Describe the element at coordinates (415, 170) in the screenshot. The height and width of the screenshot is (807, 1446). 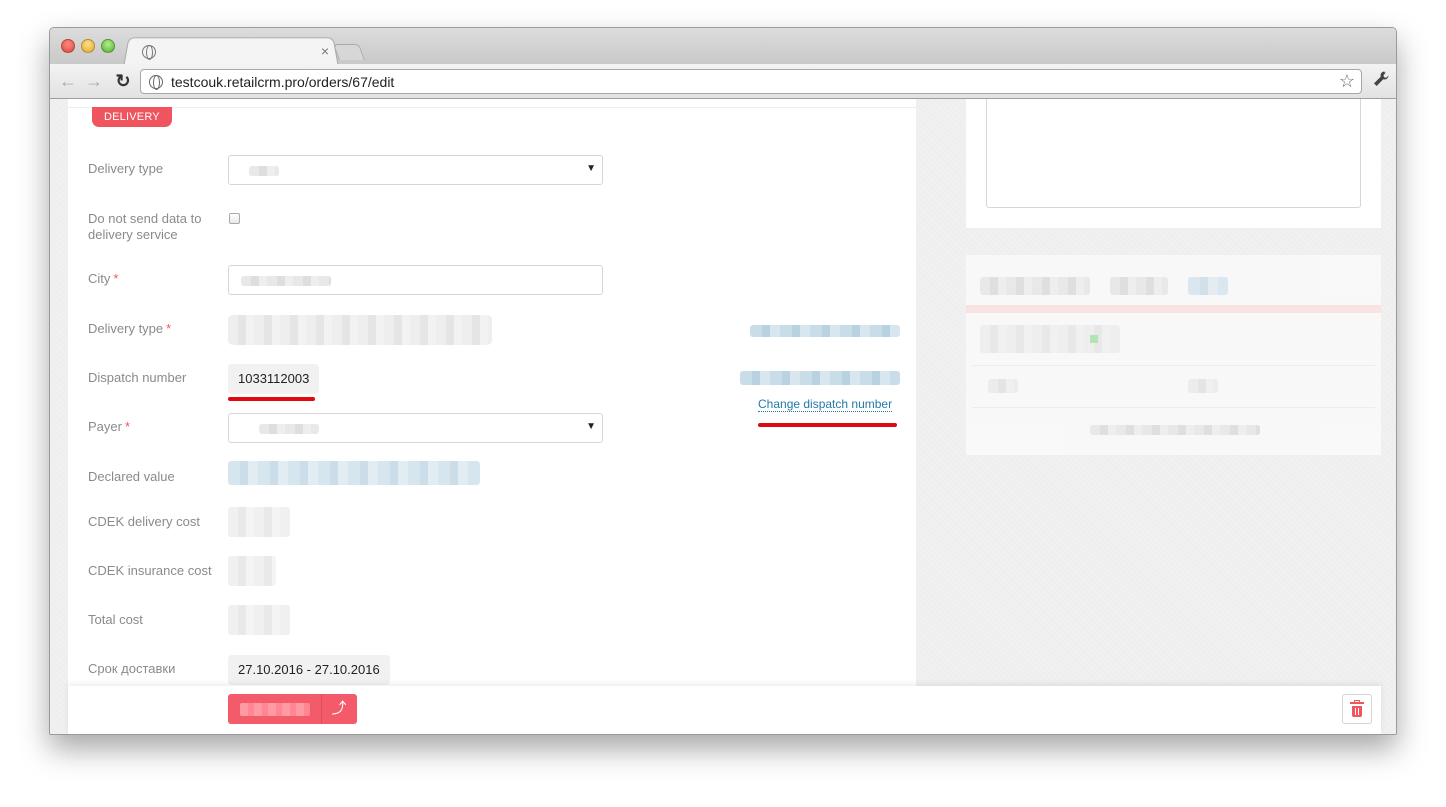
I see `delivery-type-select: ▼` at that location.